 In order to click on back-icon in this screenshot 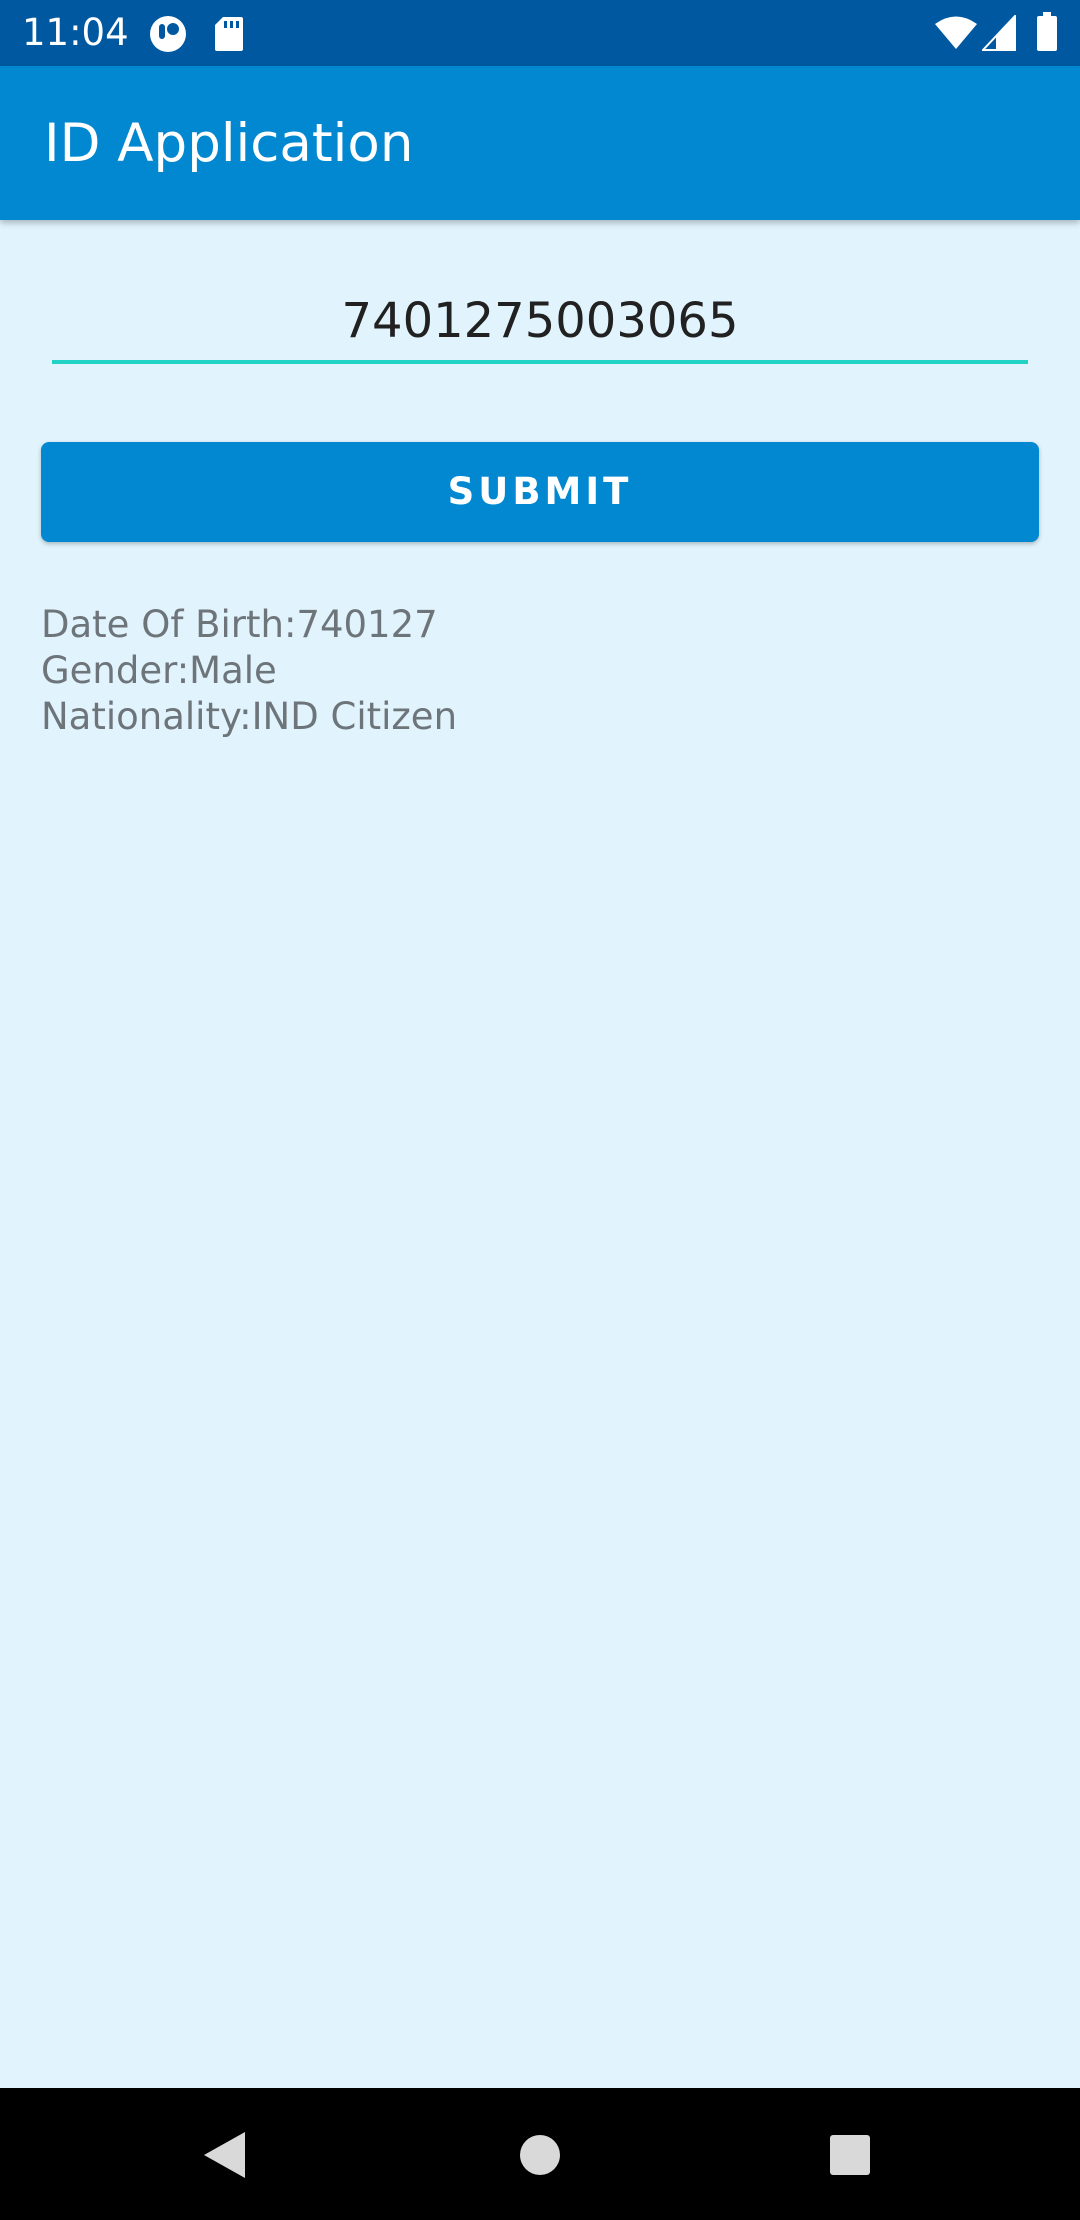, I will do `click(224, 2157)`.